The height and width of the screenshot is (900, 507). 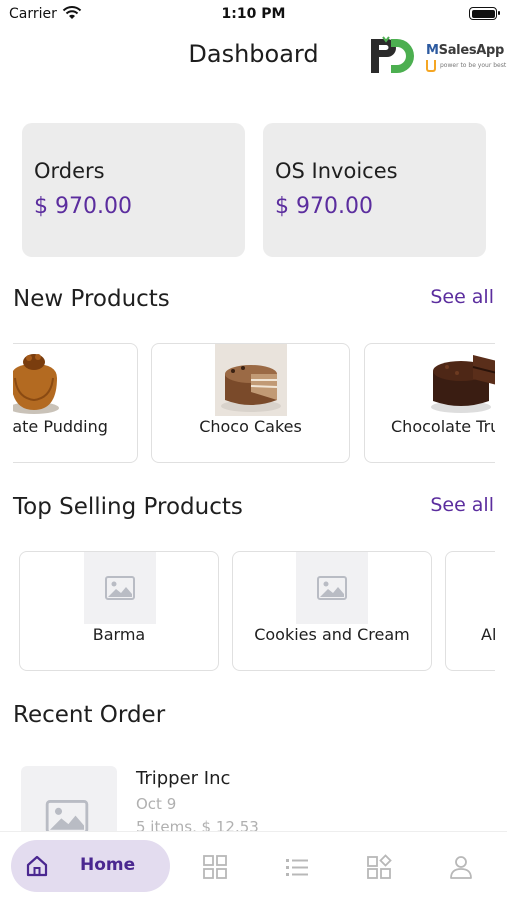 What do you see at coordinates (374, 190) in the screenshot?
I see `os-invoices-summary-card: OS Invoices $ 970.00` at bounding box center [374, 190].